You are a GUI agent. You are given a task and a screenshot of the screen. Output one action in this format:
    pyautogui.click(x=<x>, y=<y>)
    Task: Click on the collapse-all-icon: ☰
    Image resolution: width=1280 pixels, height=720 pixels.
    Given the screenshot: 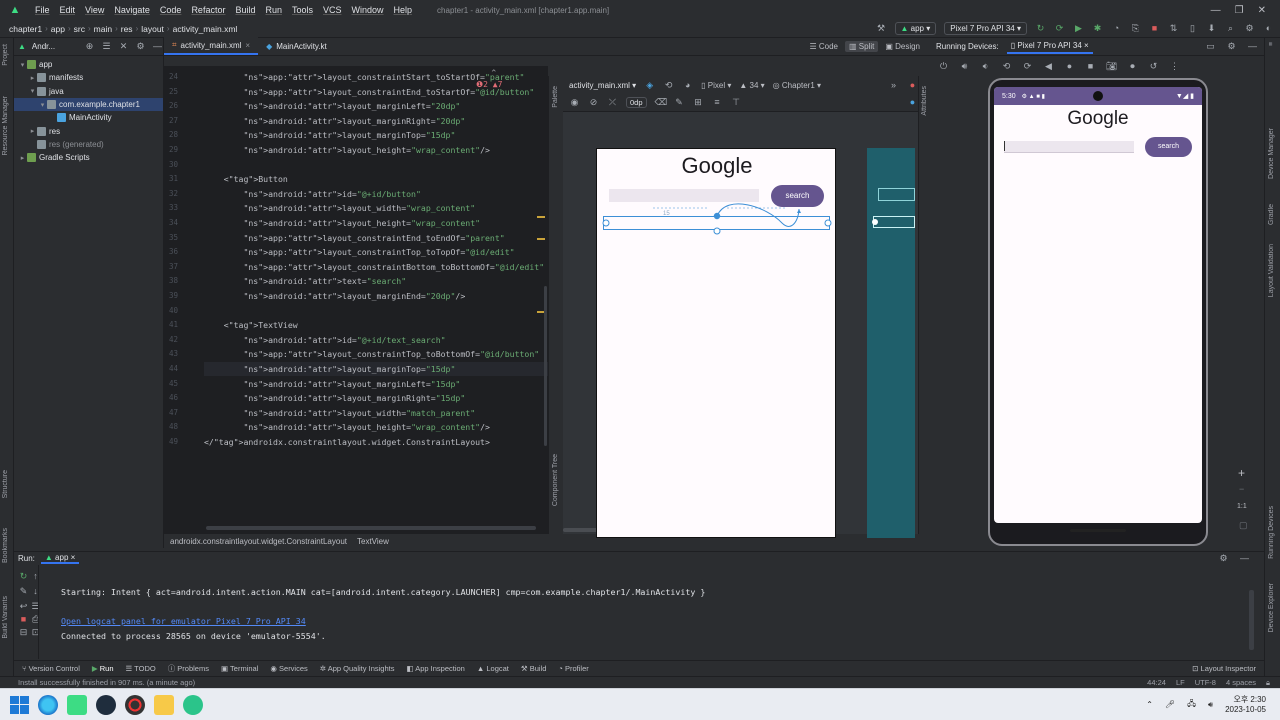 What is the action you would take?
    pyautogui.click(x=106, y=46)
    